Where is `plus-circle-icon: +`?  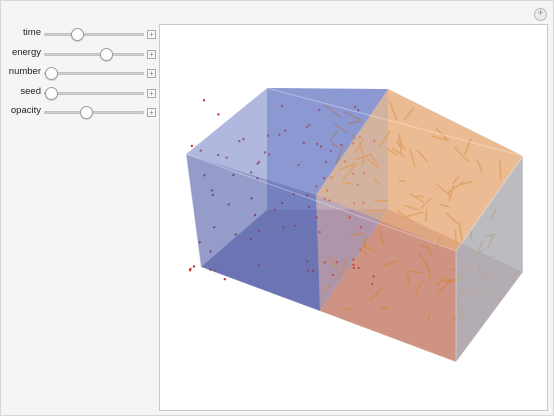
plus-circle-icon: + is located at coordinates (540, 14).